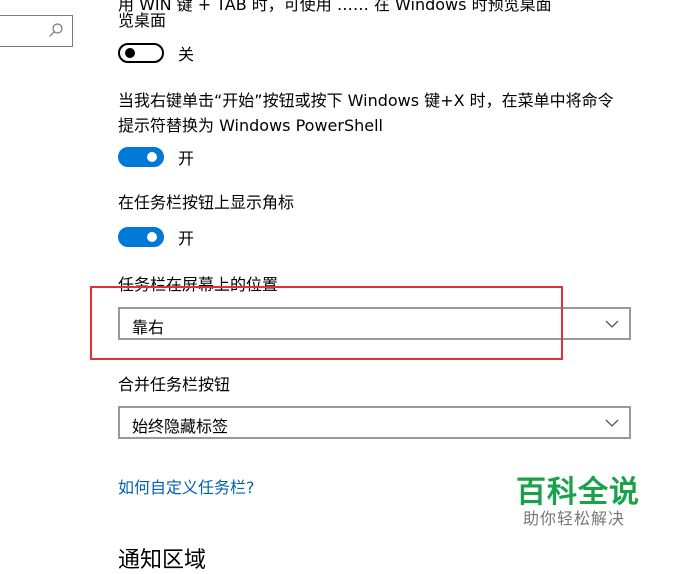  I want to click on search-icon, so click(56, 30).